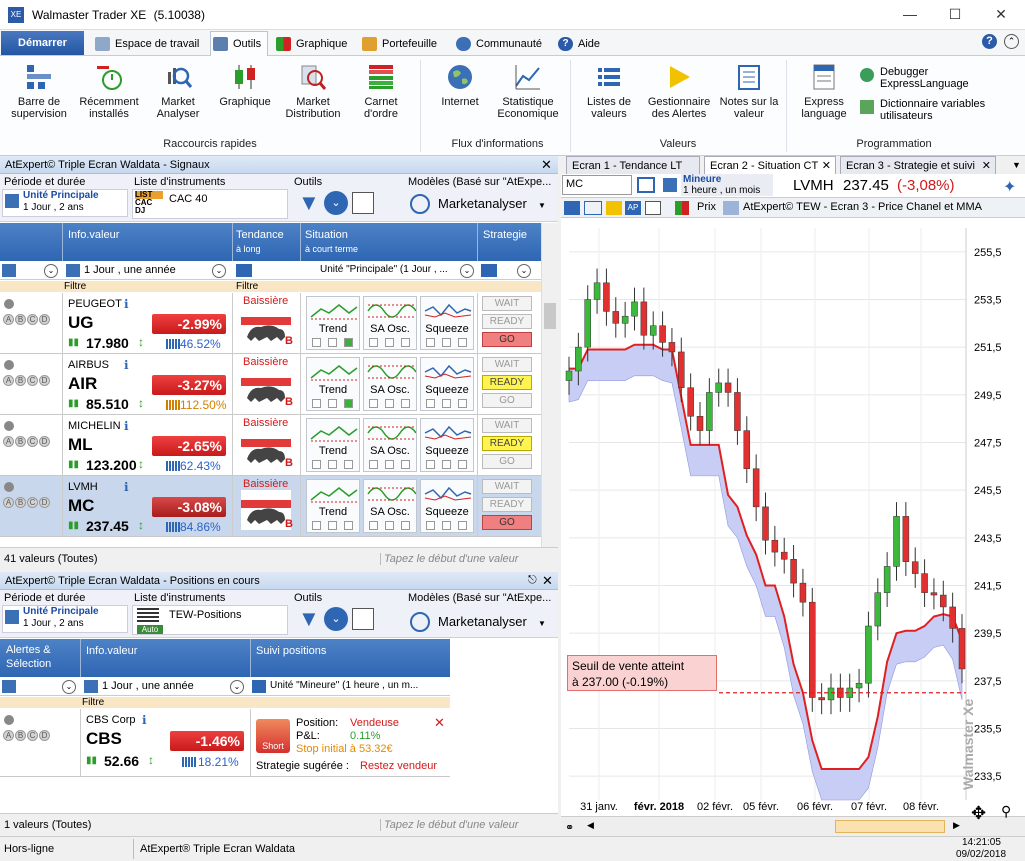 The width and height of the screenshot is (1025, 861). What do you see at coordinates (9, 270) in the screenshot?
I see `calendar-icon` at bounding box center [9, 270].